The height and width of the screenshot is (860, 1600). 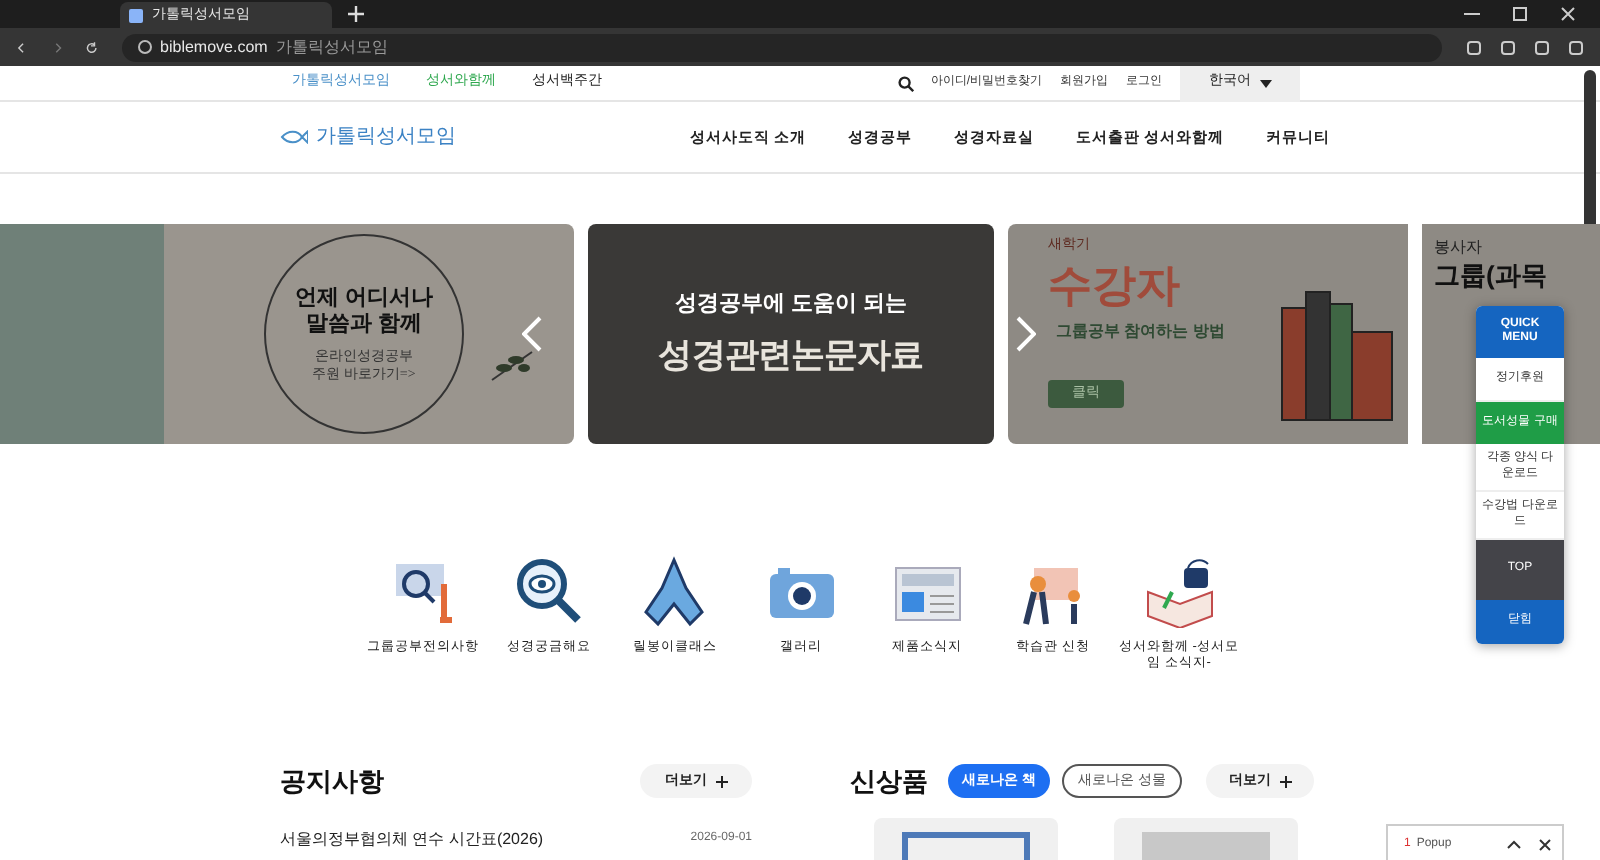 I want to click on back-icon, so click(x=22, y=47).